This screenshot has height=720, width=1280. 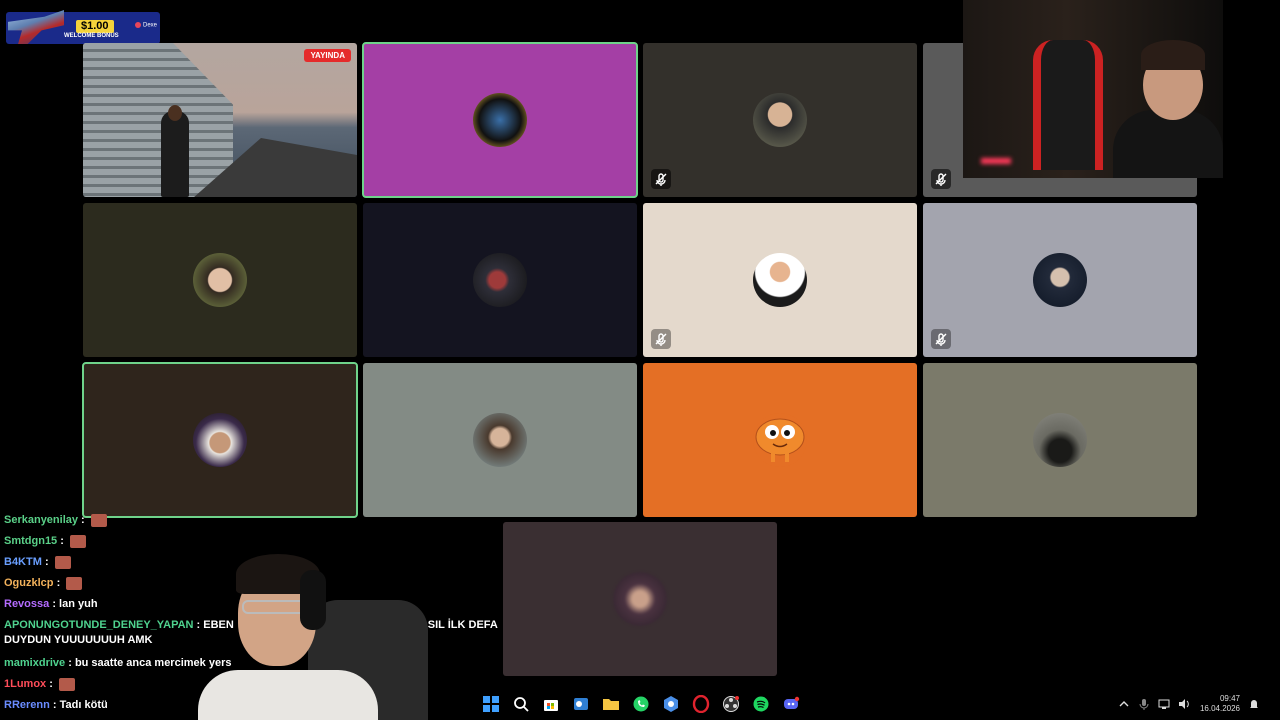 What do you see at coordinates (327, 55) in the screenshot?
I see `live-badge: YAYINDA` at bounding box center [327, 55].